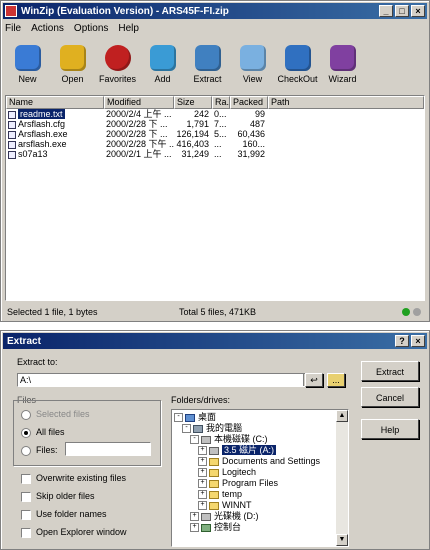 The image size is (430, 550). I want to click on radio-selected-files-circle, so click(26, 414).